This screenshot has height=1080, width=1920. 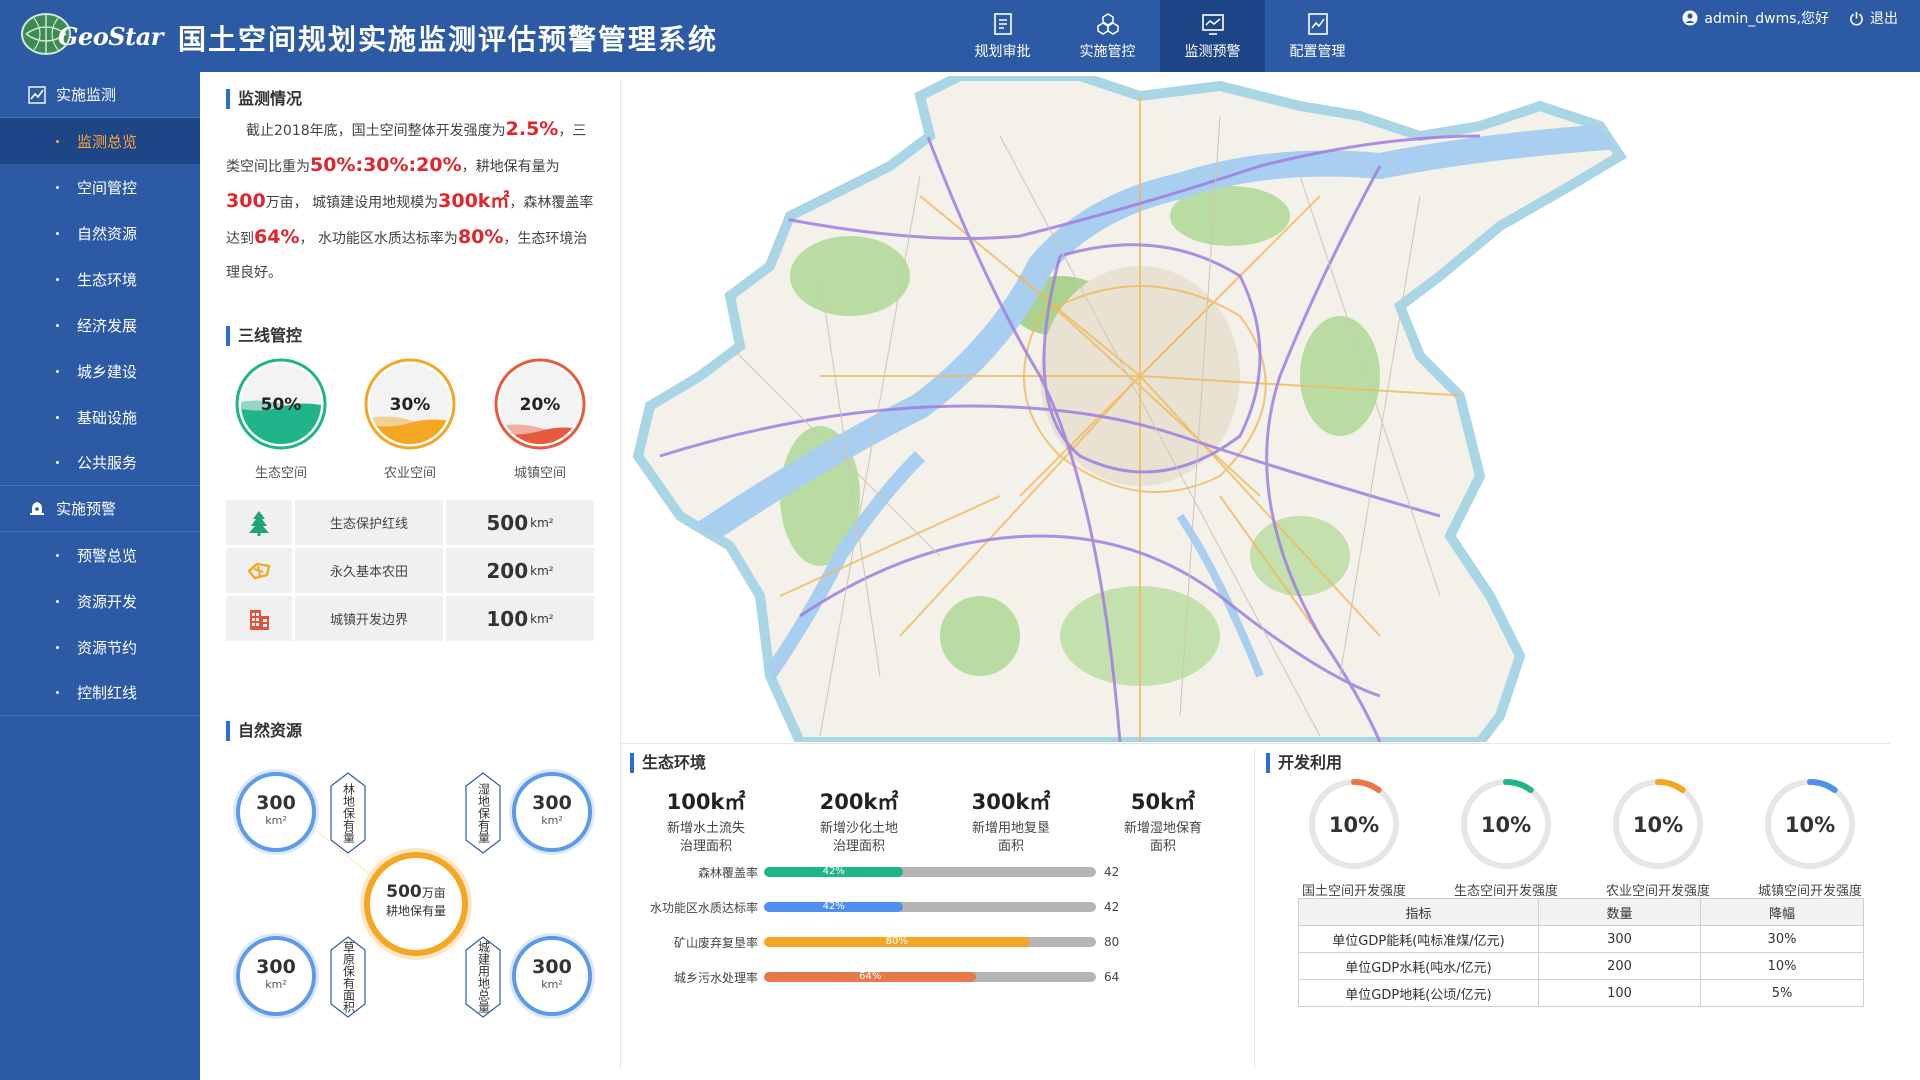 I want to click on sidebar-item-redline: 控制红线, so click(x=100, y=693).